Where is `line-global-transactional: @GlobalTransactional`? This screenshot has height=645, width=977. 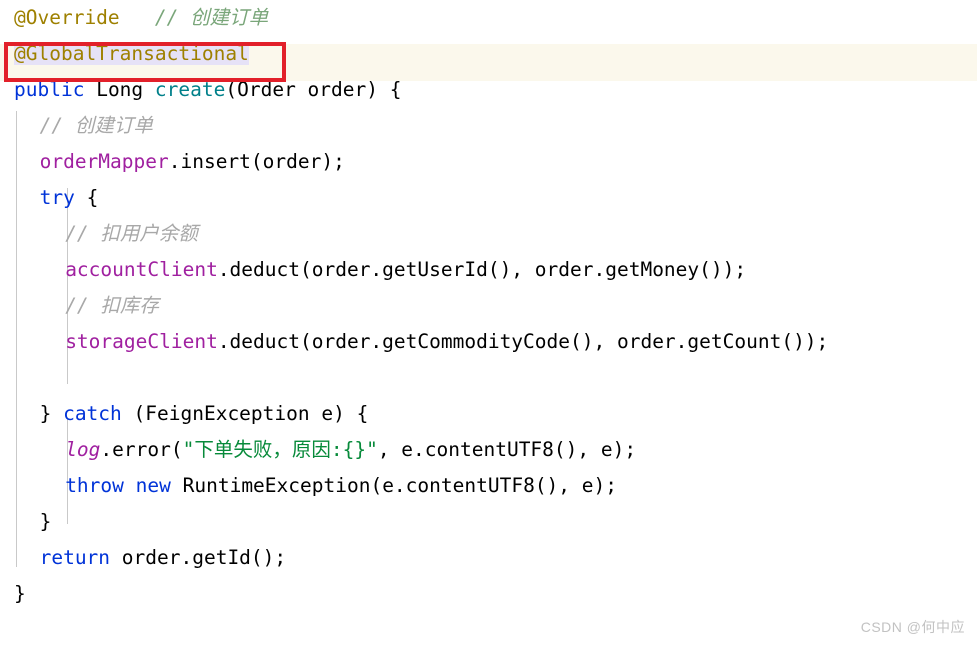 line-global-transactional: @GlobalTransactional is located at coordinates (488, 54).